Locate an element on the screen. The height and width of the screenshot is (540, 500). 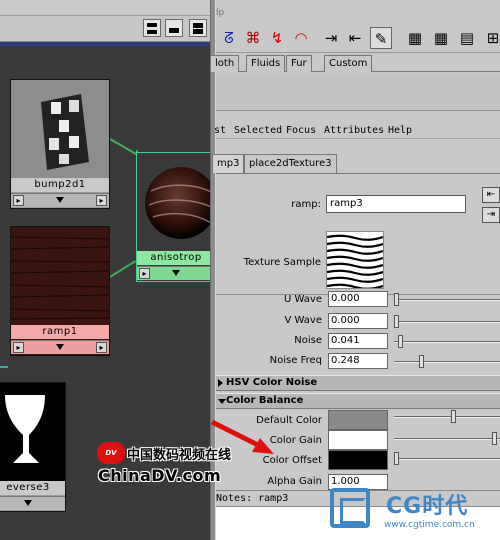
expanded-arrow-icon is located at coordinates (222, 401).